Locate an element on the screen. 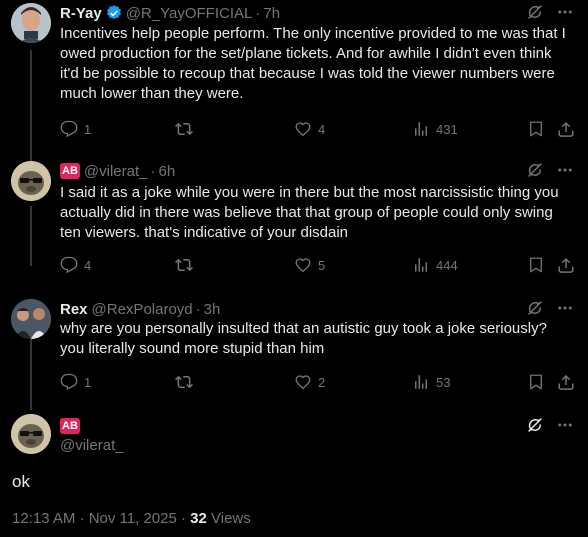 The width and height of the screenshot is (588, 537). verified-icon is located at coordinates (114, 13).